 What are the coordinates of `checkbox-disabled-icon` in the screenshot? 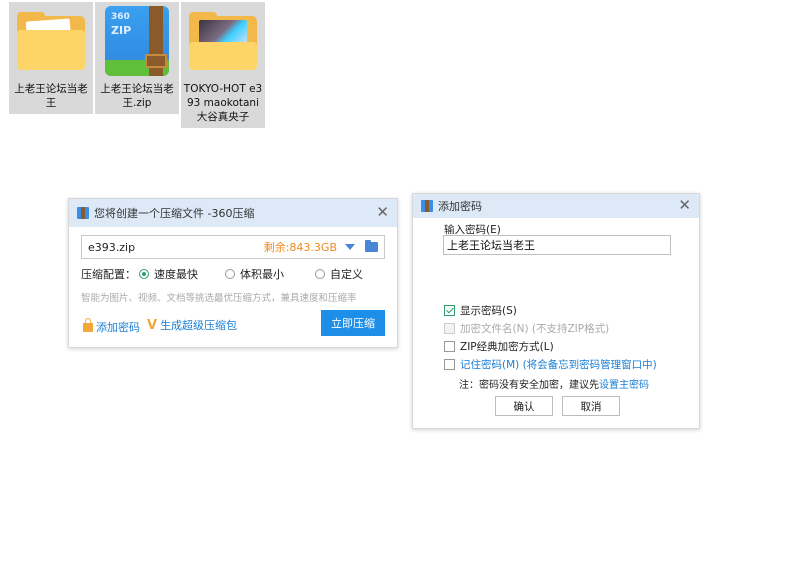 It's located at (449, 328).